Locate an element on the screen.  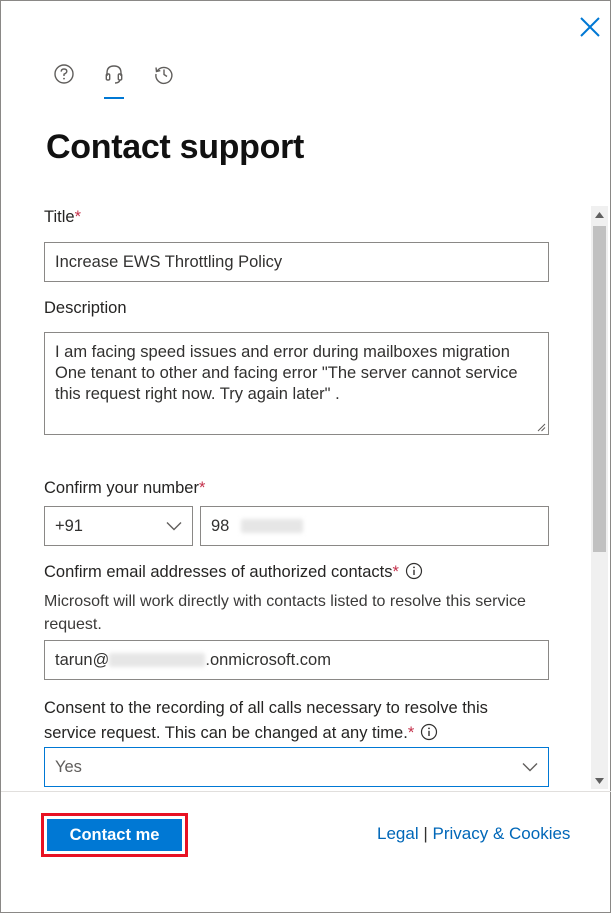
privacy-cookies-link: Privacy & Cookies is located at coordinates (502, 833).